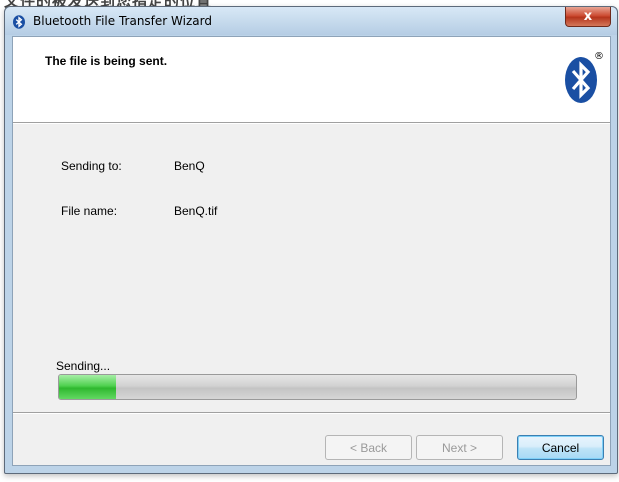 The width and height of the screenshot is (619, 482). What do you see at coordinates (87, 387) in the screenshot?
I see `progress-fill` at bounding box center [87, 387].